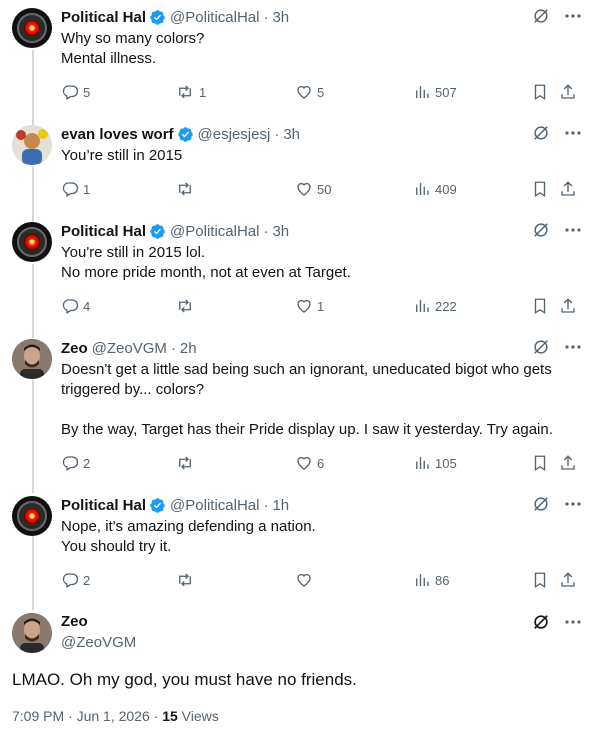 This screenshot has height=743, width=597. What do you see at coordinates (234, 134) in the screenshot?
I see `user-handle: @esjesjesj` at bounding box center [234, 134].